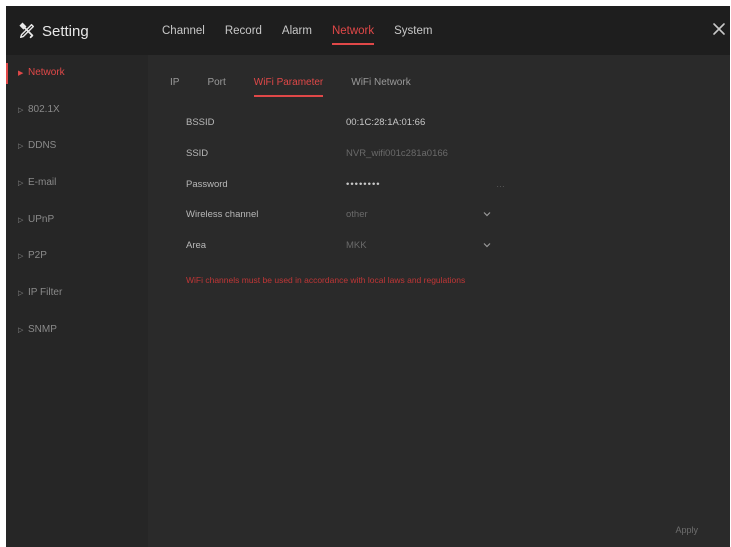 This screenshot has width=731, height=547. I want to click on ssid-field: NVR_wifi001c281a0166, so click(397, 153).